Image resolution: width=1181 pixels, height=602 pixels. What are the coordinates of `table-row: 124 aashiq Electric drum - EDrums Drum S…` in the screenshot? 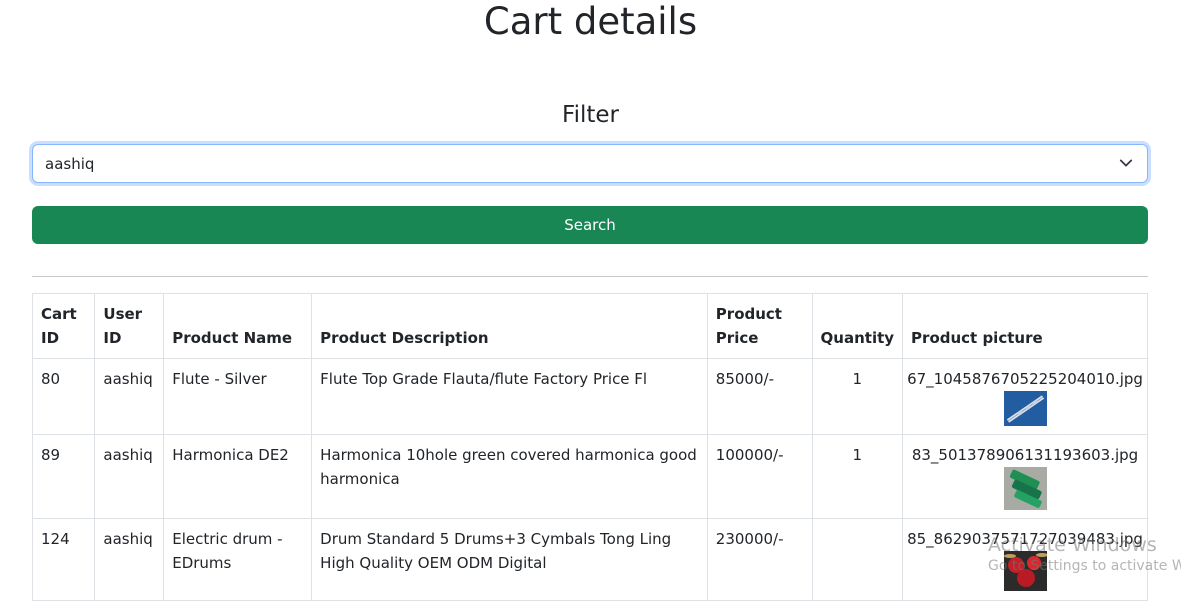 It's located at (589, 559).